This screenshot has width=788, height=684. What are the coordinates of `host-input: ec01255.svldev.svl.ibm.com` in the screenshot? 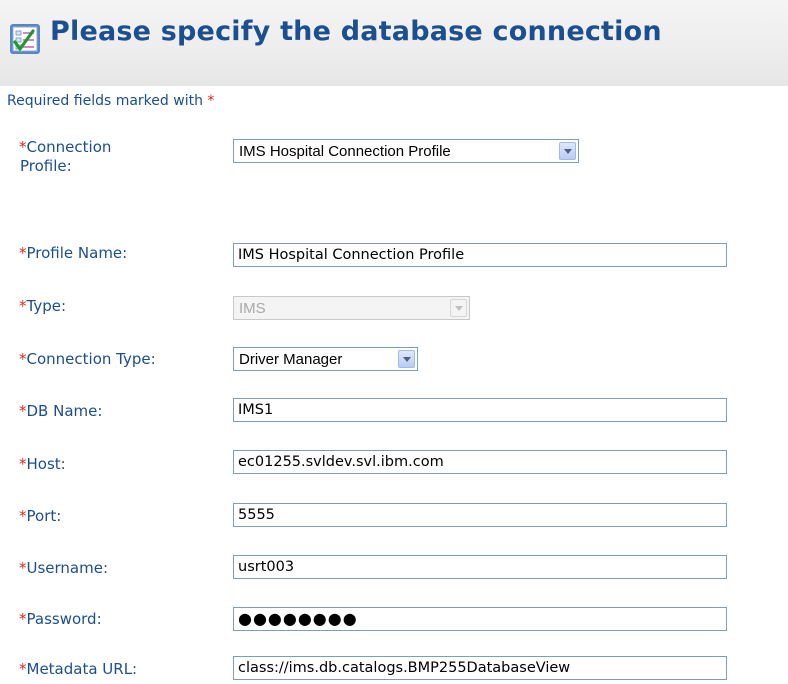 It's located at (480, 462).